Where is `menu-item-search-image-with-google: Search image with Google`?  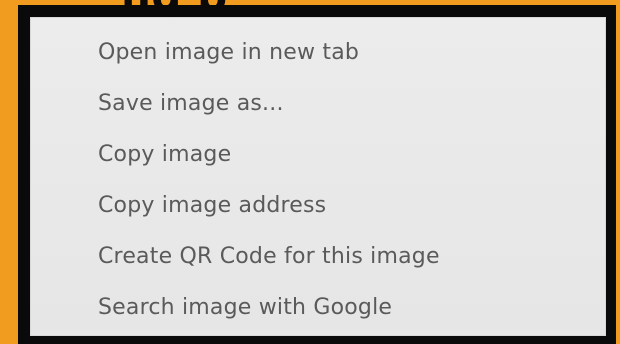
menu-item-search-image-with-google: Search image with Google is located at coordinates (318, 307).